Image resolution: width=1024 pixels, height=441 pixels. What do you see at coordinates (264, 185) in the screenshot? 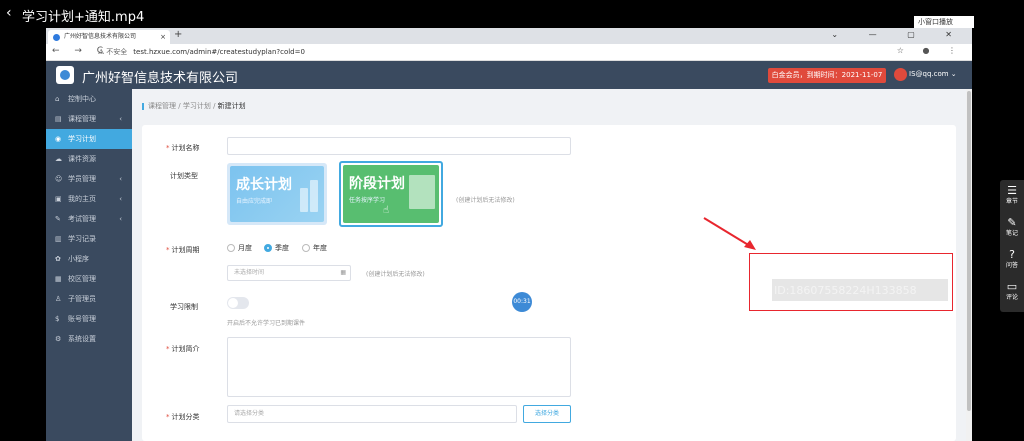
I see `growth-plan-title: 成长计划` at bounding box center [264, 185].